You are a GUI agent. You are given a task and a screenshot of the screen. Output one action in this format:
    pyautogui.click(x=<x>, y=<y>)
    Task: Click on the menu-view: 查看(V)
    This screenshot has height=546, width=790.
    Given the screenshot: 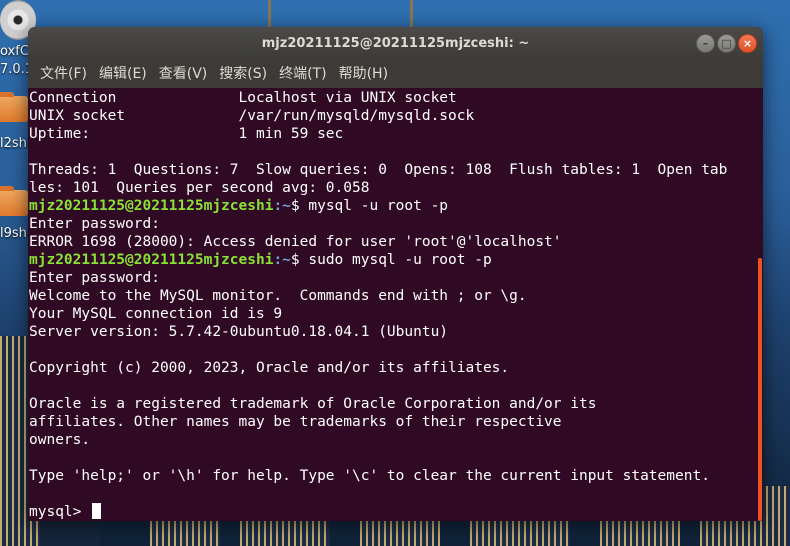 What is the action you would take?
    pyautogui.click(x=183, y=74)
    